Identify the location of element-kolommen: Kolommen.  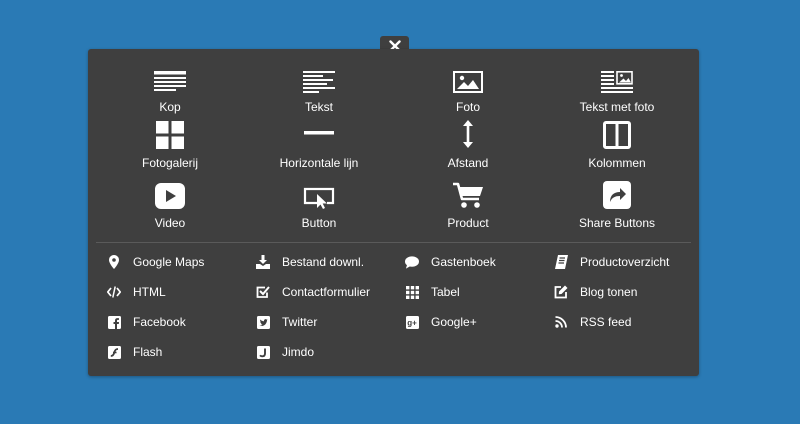
(617, 143).